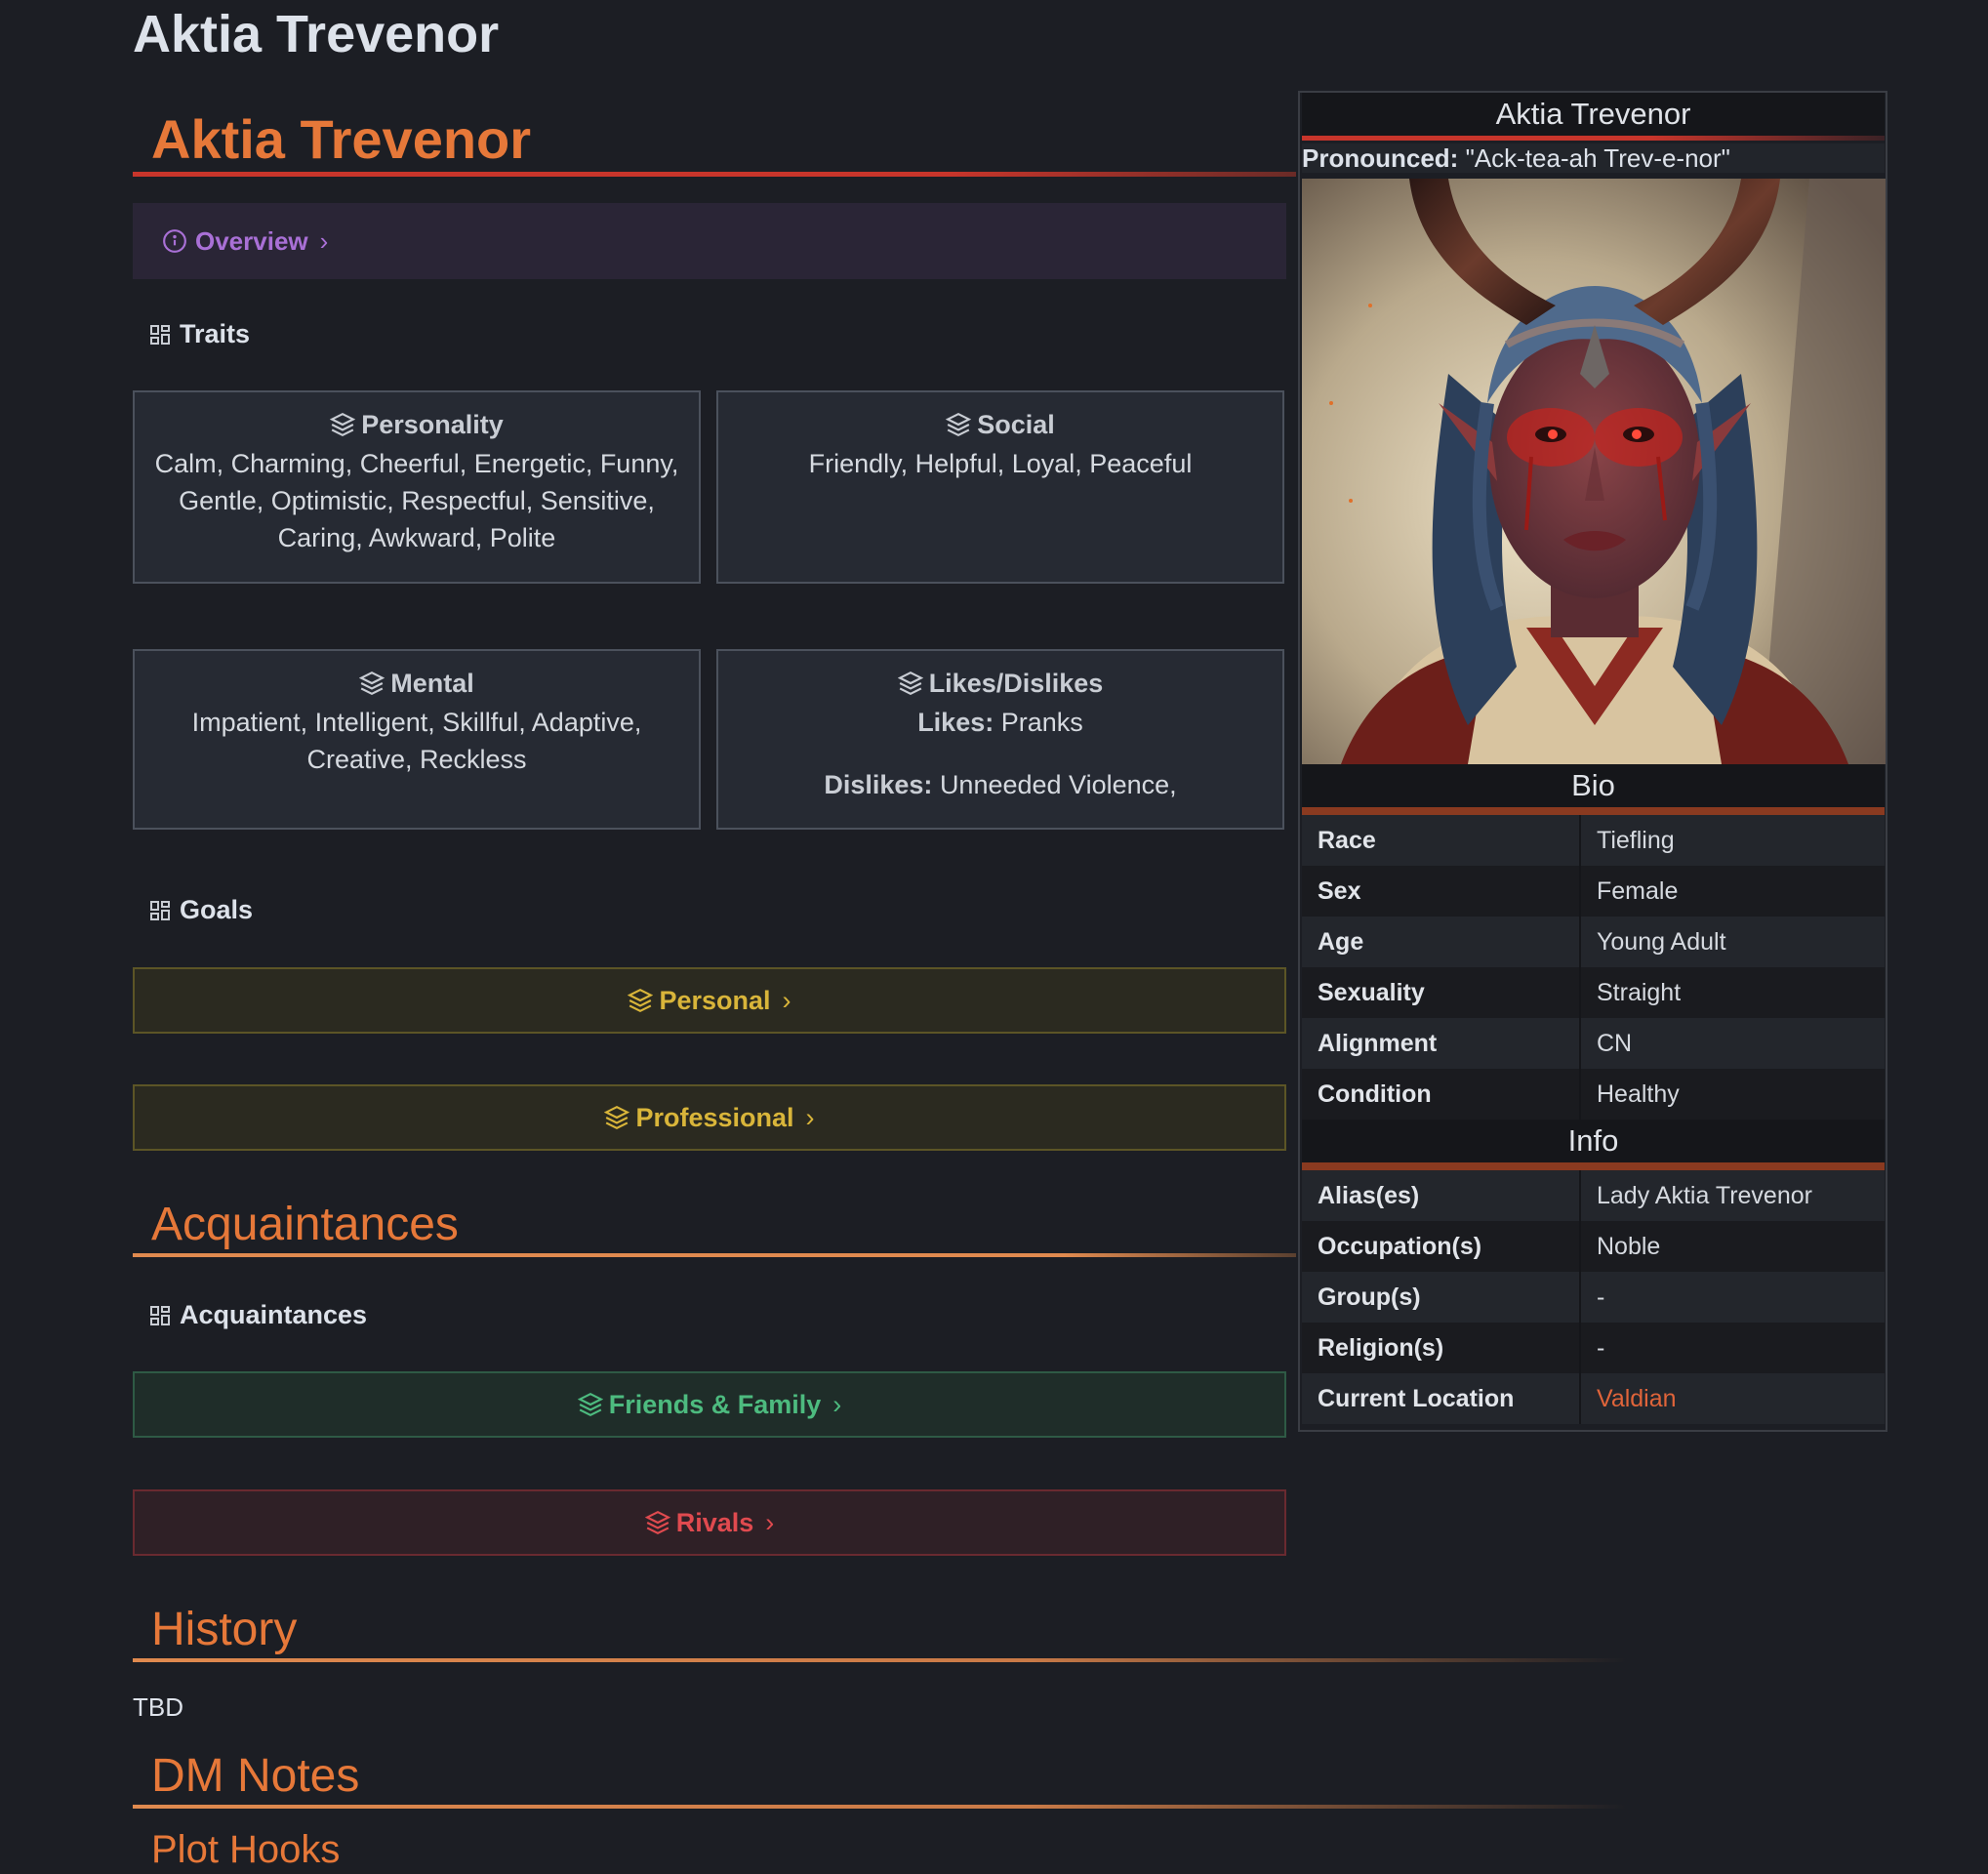 The height and width of the screenshot is (1874, 1988). I want to click on infobox-title: Aktia Trevenor, so click(1593, 117).